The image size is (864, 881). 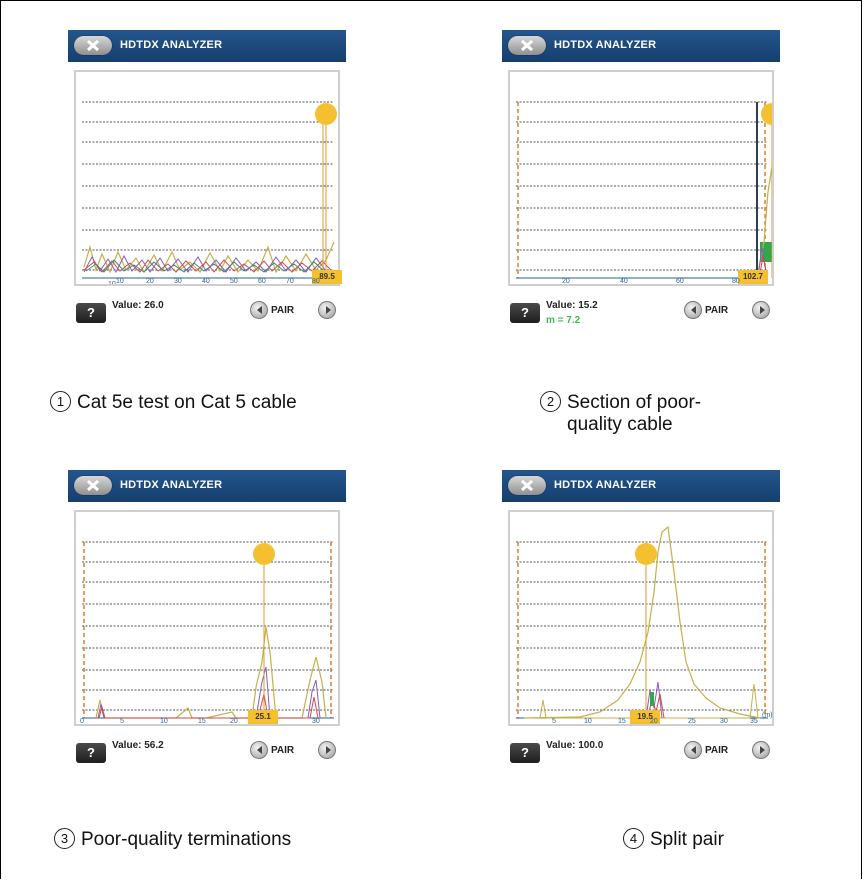 What do you see at coordinates (754, 721) in the screenshot?
I see `x-tick: 35` at bounding box center [754, 721].